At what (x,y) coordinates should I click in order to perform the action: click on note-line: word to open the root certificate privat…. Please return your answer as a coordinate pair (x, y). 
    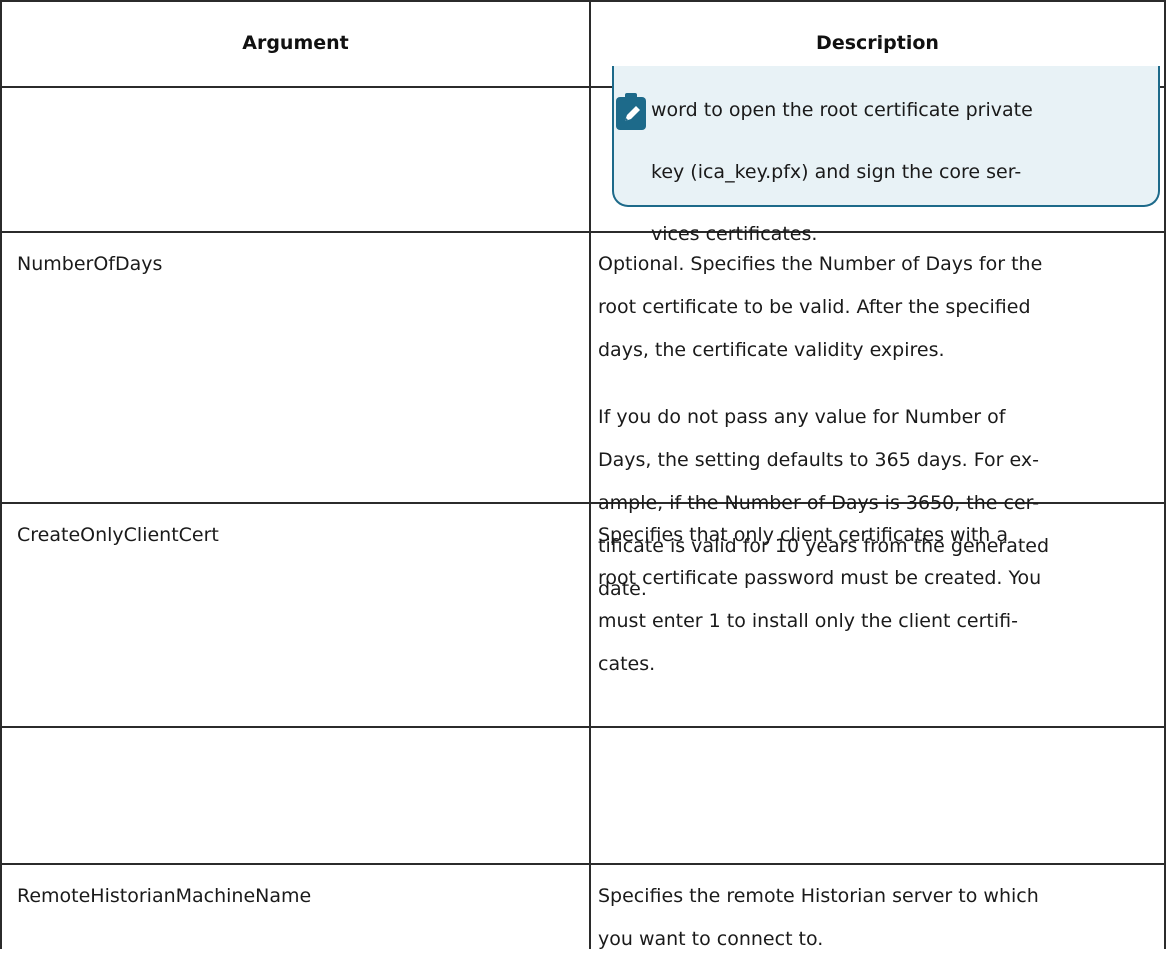
    Looking at the image, I should click on (842, 110).